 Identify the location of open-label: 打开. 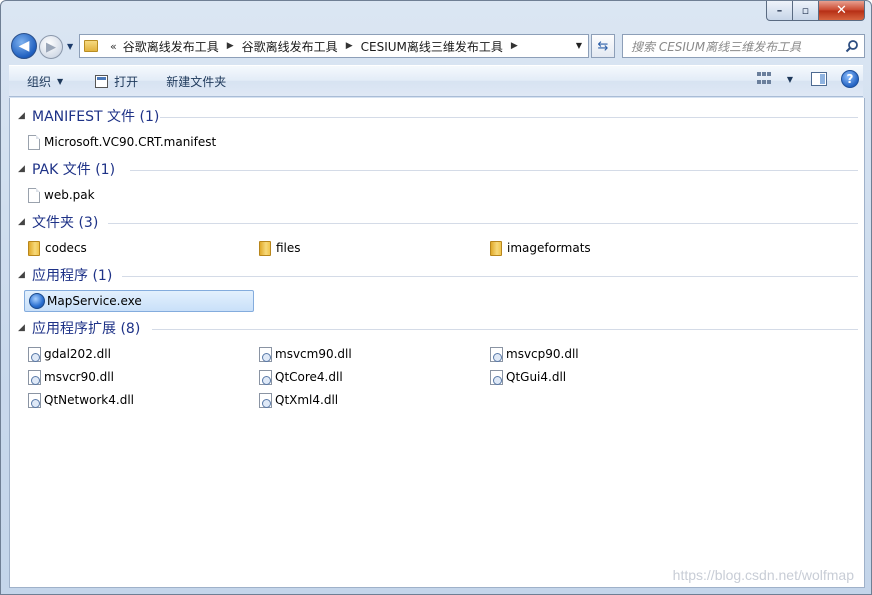
(126, 81).